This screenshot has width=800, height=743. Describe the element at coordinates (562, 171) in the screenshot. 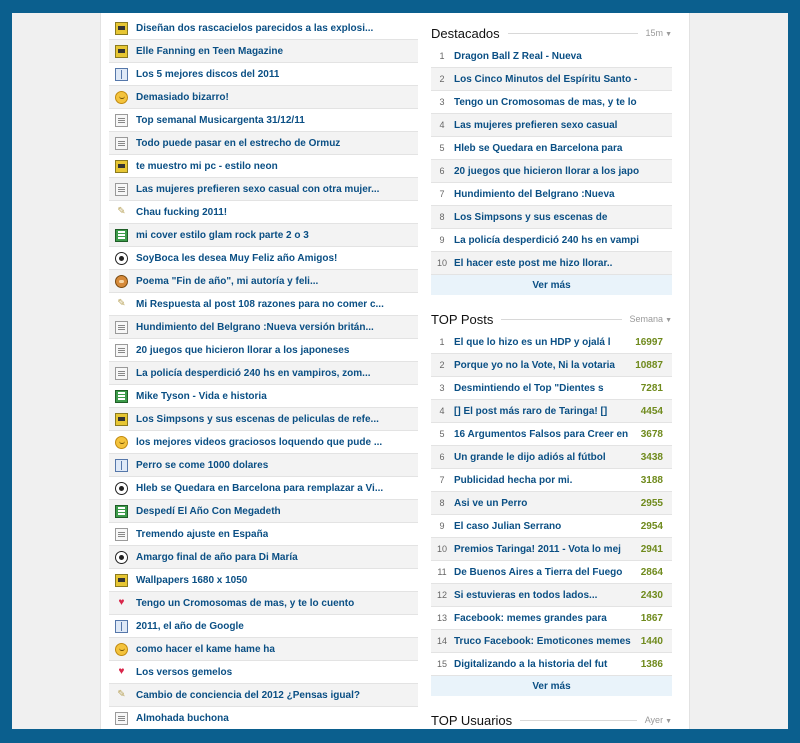

I see `ranked-post-link: 20 juegos que hicieron llorar a los japo` at that location.